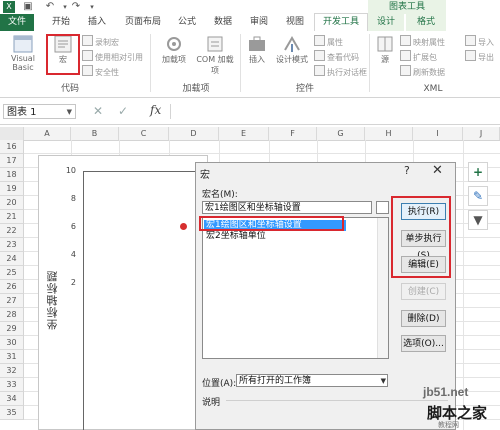  What do you see at coordinates (12, 385) in the screenshot?
I see `row-header: 33` at bounding box center [12, 385].